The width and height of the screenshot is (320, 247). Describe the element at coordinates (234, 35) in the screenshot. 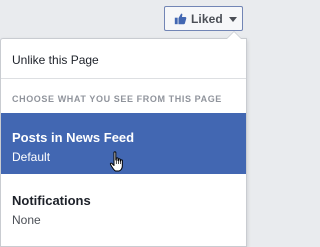

I see `menu-notch` at that location.